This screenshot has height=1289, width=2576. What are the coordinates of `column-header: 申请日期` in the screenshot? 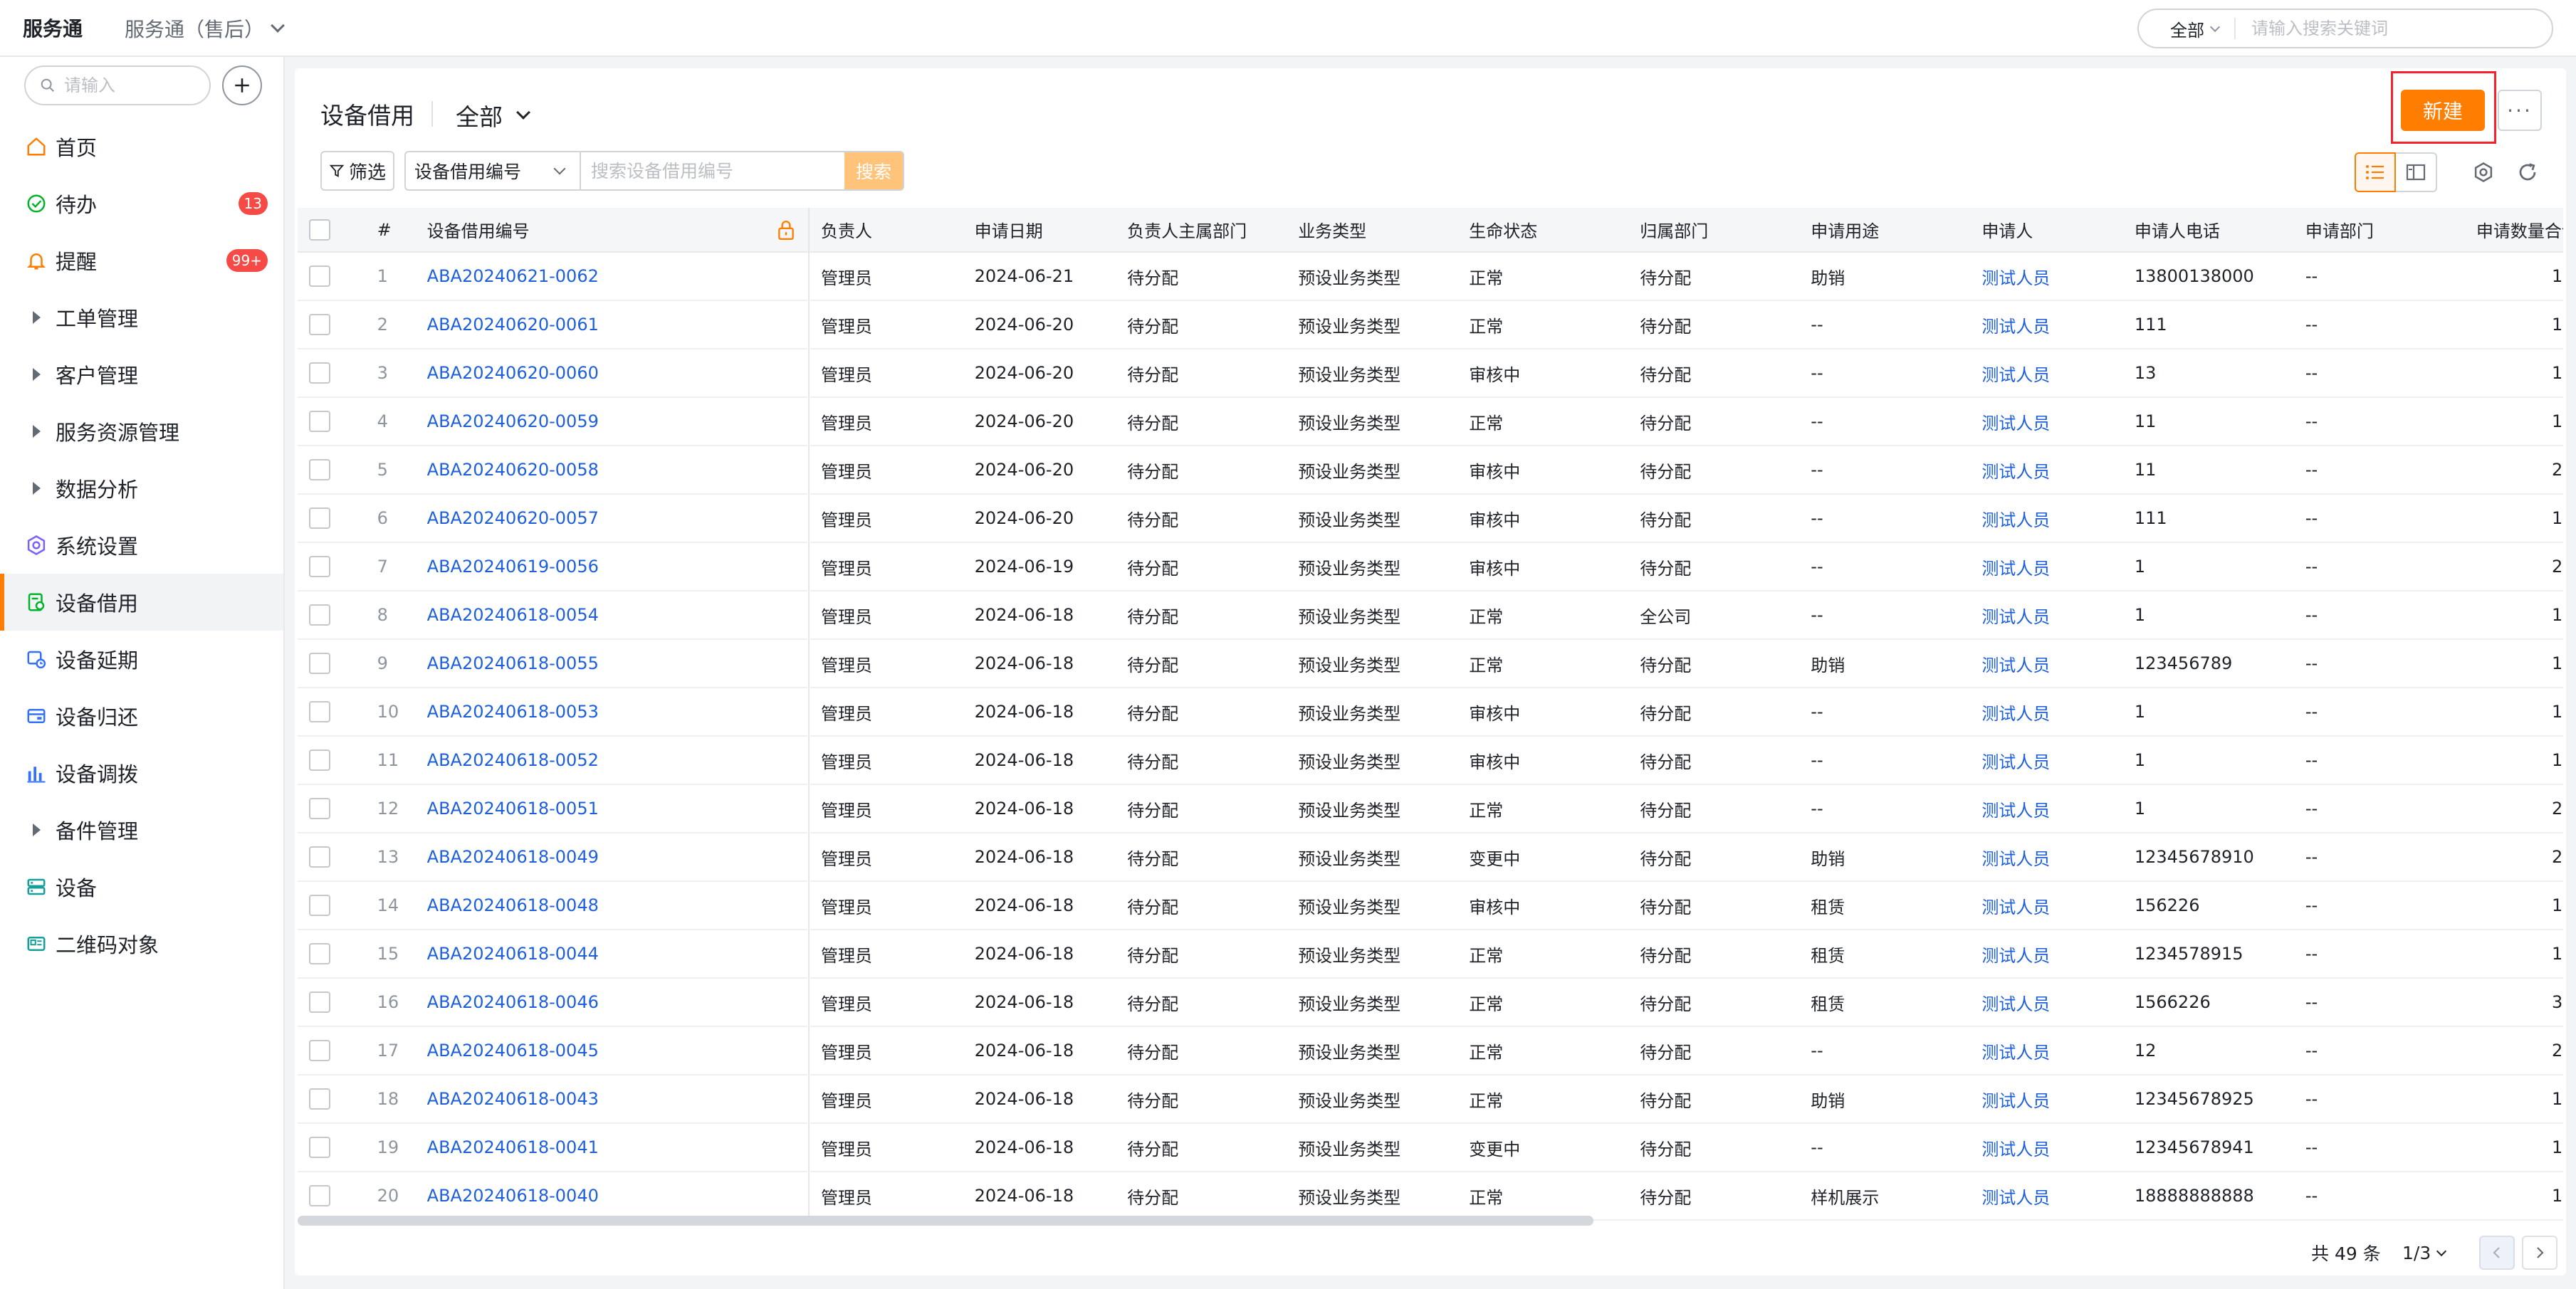 It's located at (1039, 231).